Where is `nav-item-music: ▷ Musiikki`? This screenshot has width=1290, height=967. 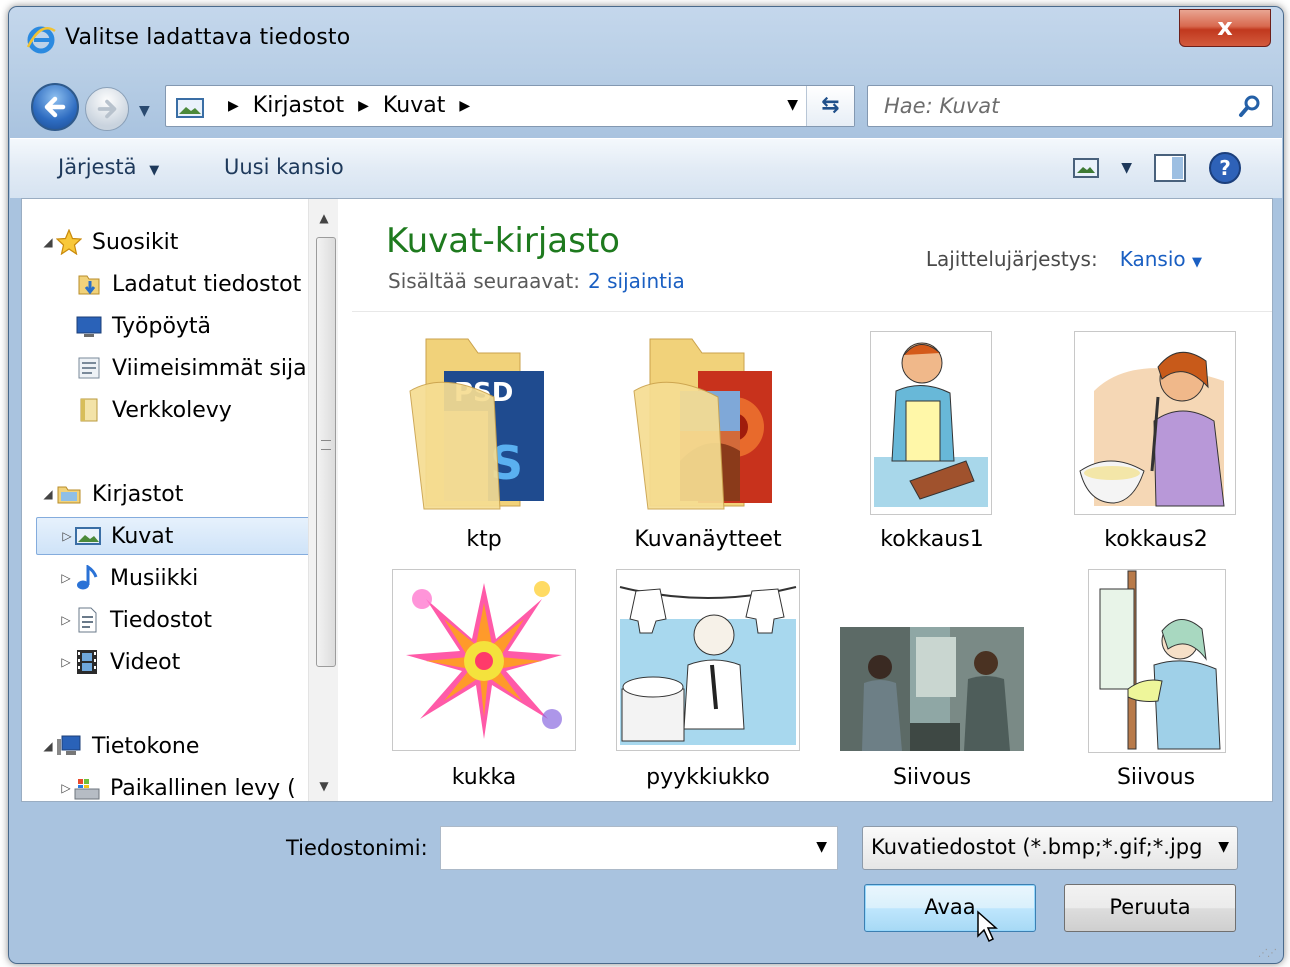
nav-item-music: ▷ Musiikki is located at coordinates (198, 578).